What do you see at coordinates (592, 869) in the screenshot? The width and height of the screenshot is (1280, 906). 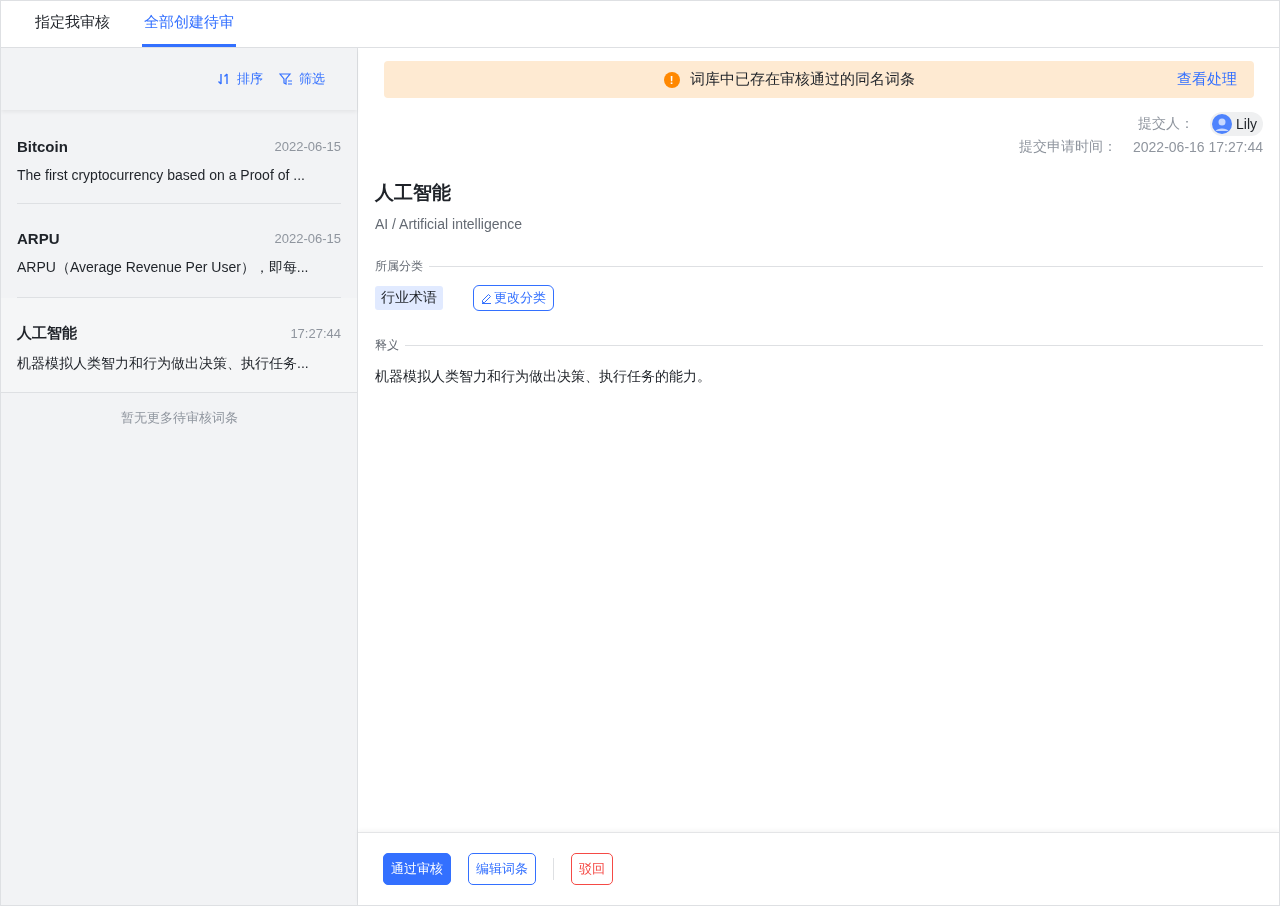 I see `reject-button: 驳回` at bounding box center [592, 869].